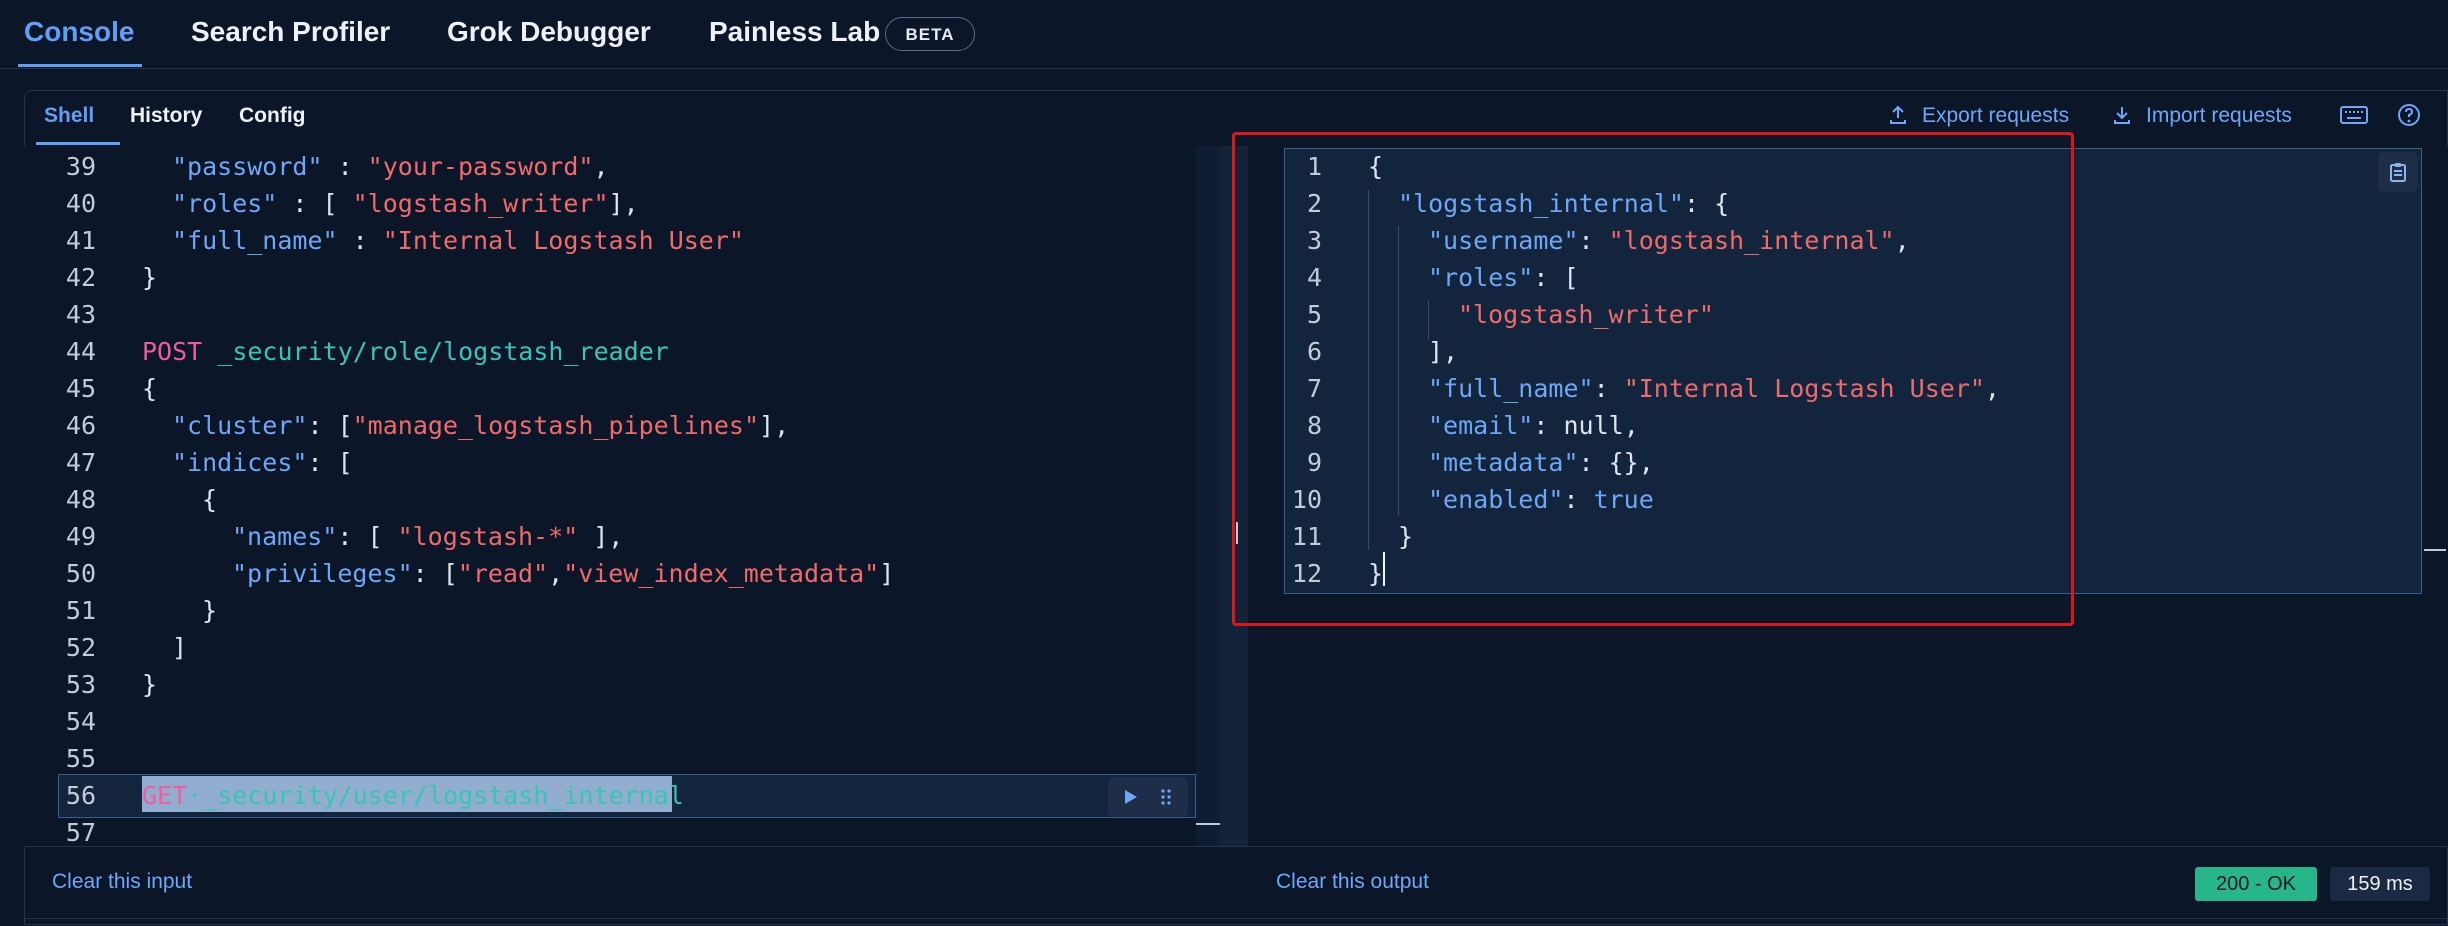 This screenshot has width=2448, height=926. What do you see at coordinates (2256, 884) in the screenshot?
I see `status-badge: 200 - OK` at bounding box center [2256, 884].